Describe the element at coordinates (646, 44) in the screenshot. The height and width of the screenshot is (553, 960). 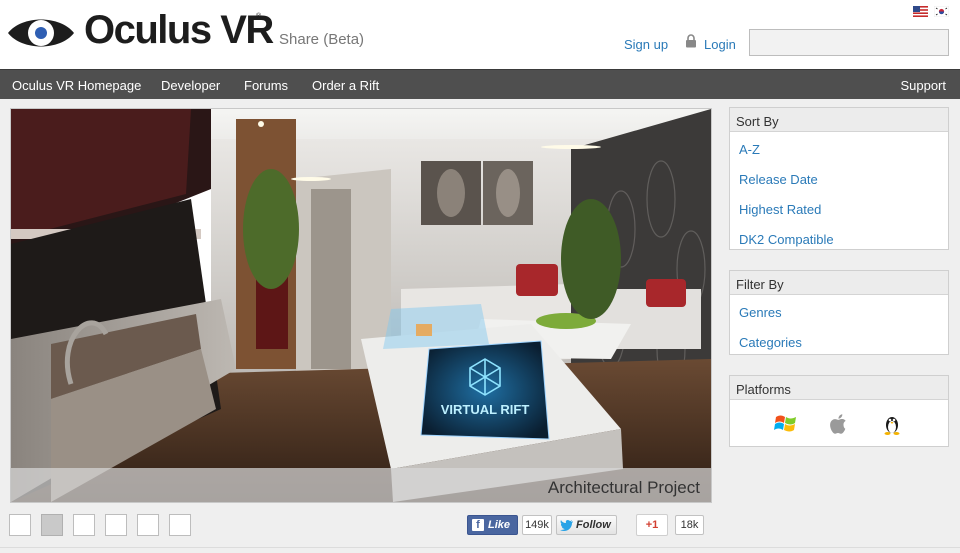
I see `signup-link: Sign up` at that location.